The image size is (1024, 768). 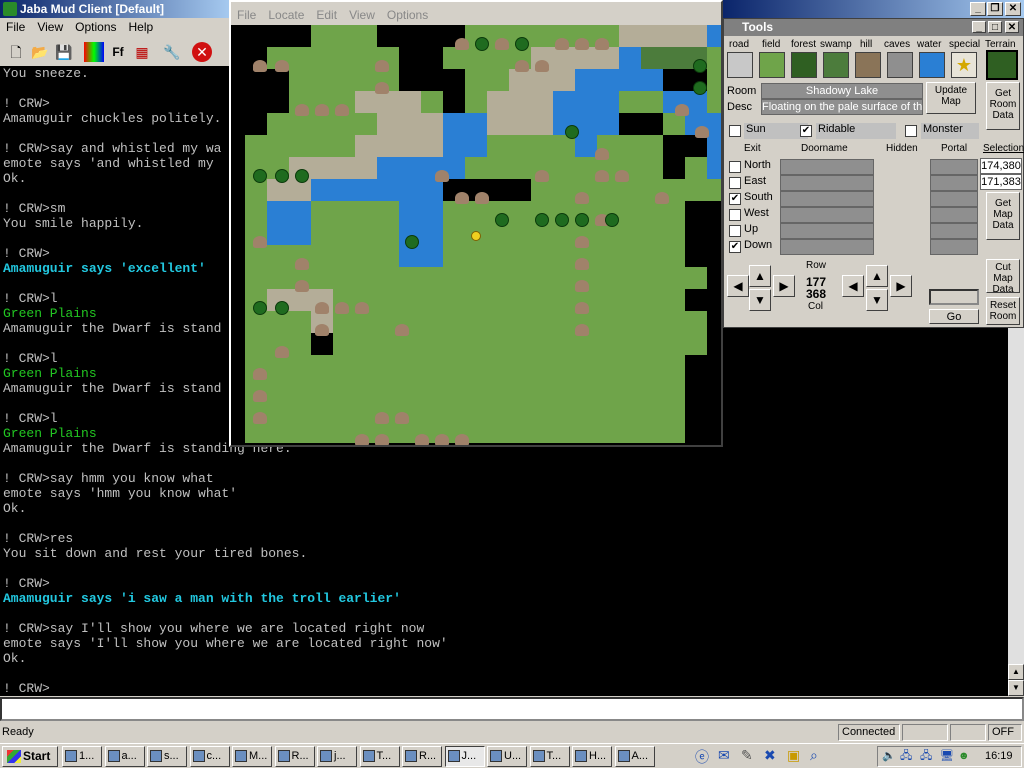 What do you see at coordinates (964, 65) in the screenshot?
I see `star-icon: ★` at bounding box center [964, 65].